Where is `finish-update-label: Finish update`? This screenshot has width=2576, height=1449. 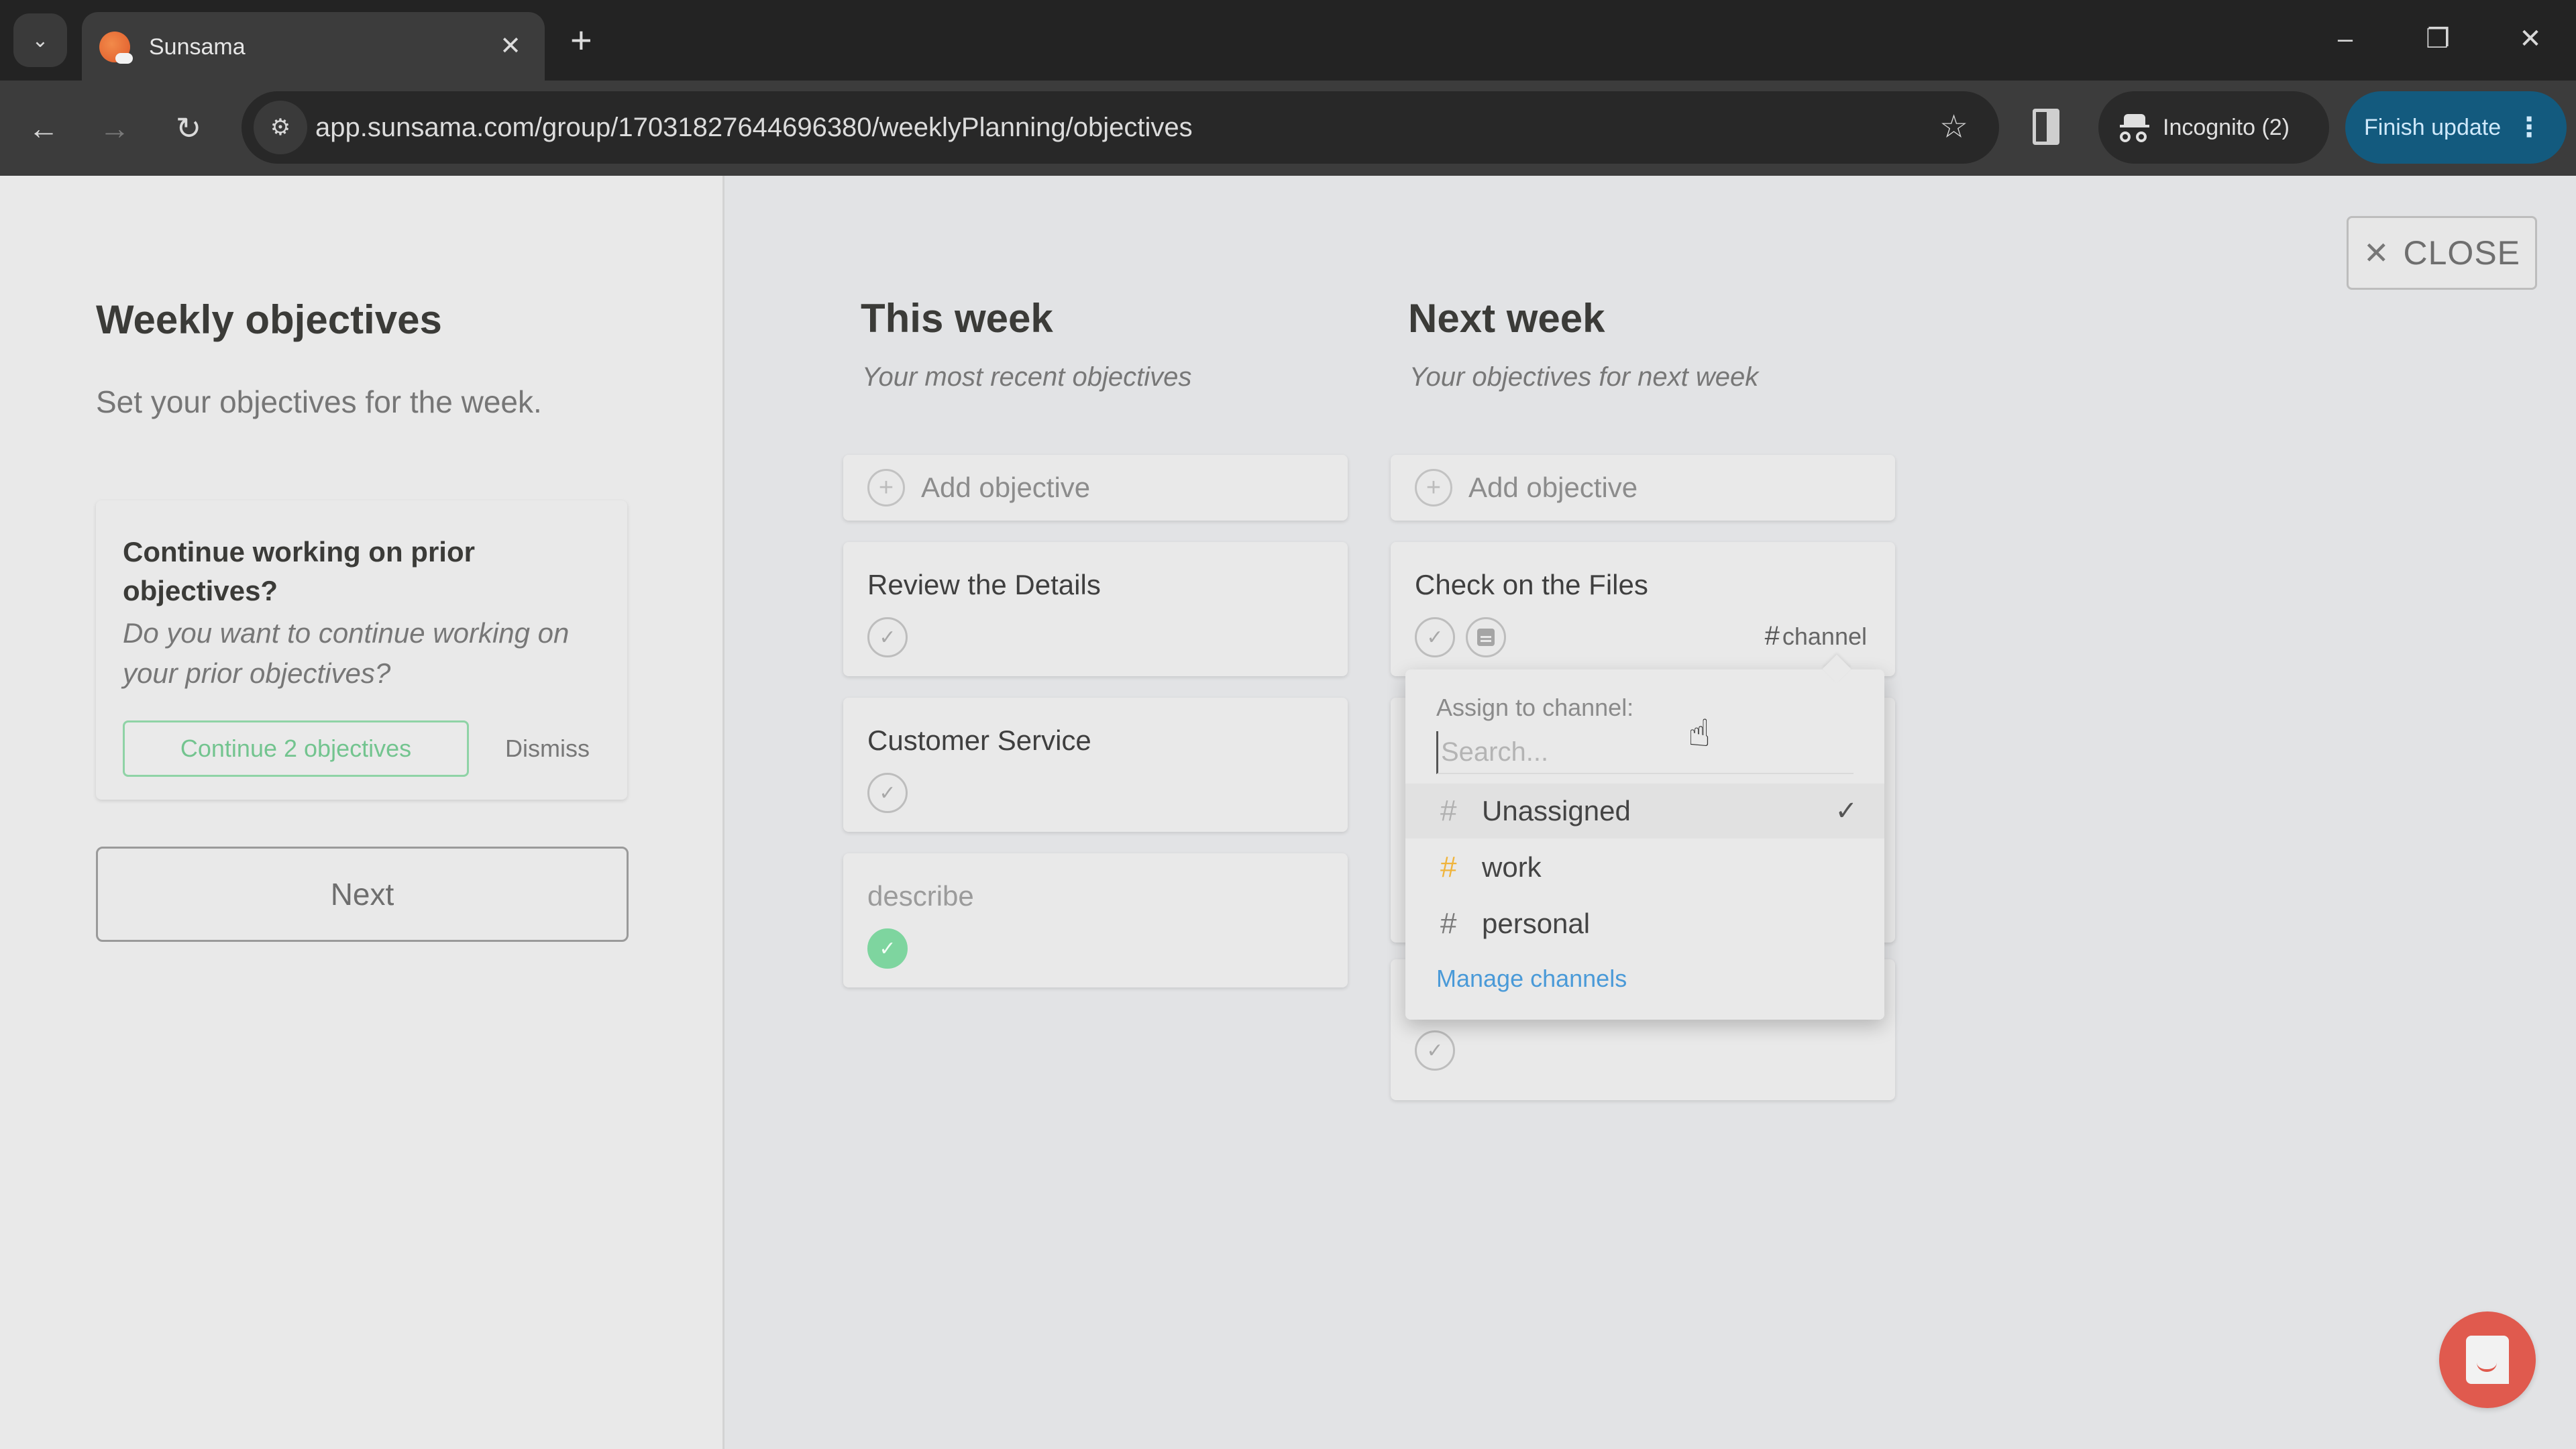
finish-update-label: Finish update is located at coordinates (2433, 127).